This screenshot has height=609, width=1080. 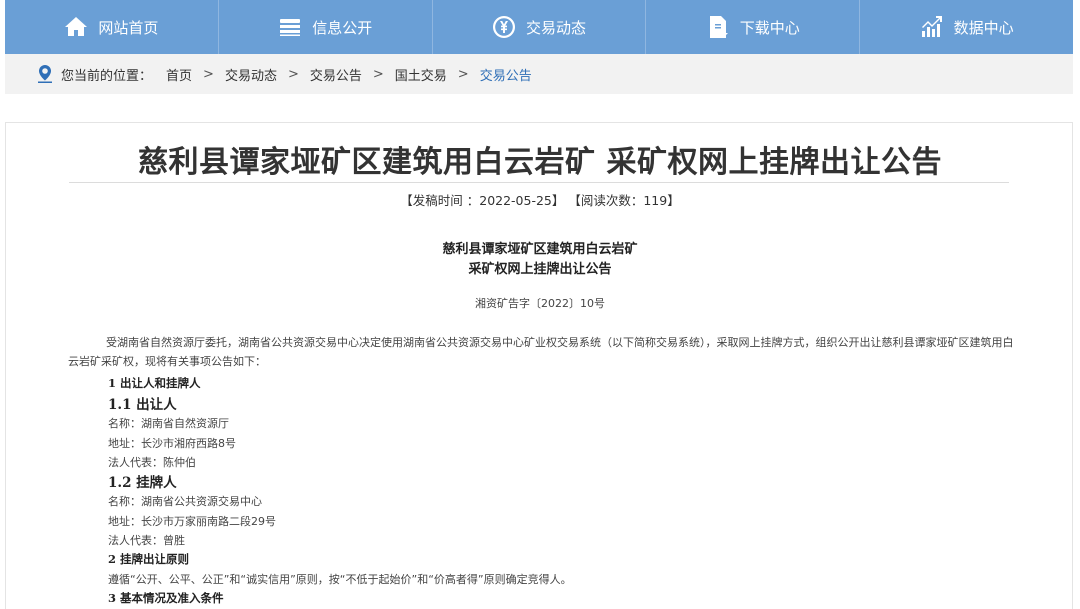 I want to click on list-icon, so click(x=290, y=27).